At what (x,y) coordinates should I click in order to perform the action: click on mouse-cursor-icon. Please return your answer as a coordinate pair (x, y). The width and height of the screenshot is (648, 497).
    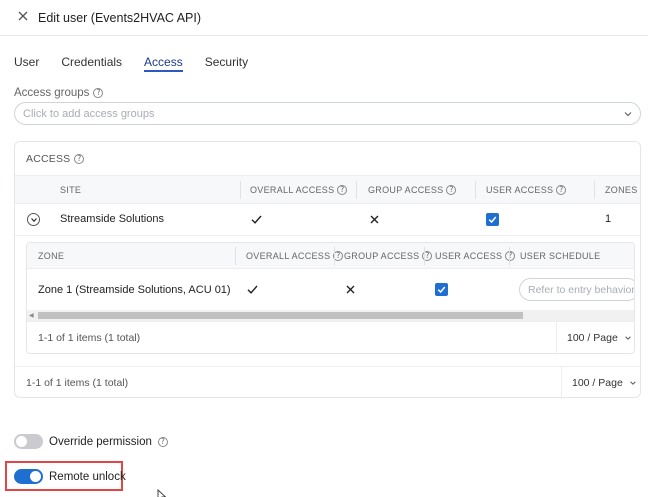
    Looking at the image, I should click on (162, 493).